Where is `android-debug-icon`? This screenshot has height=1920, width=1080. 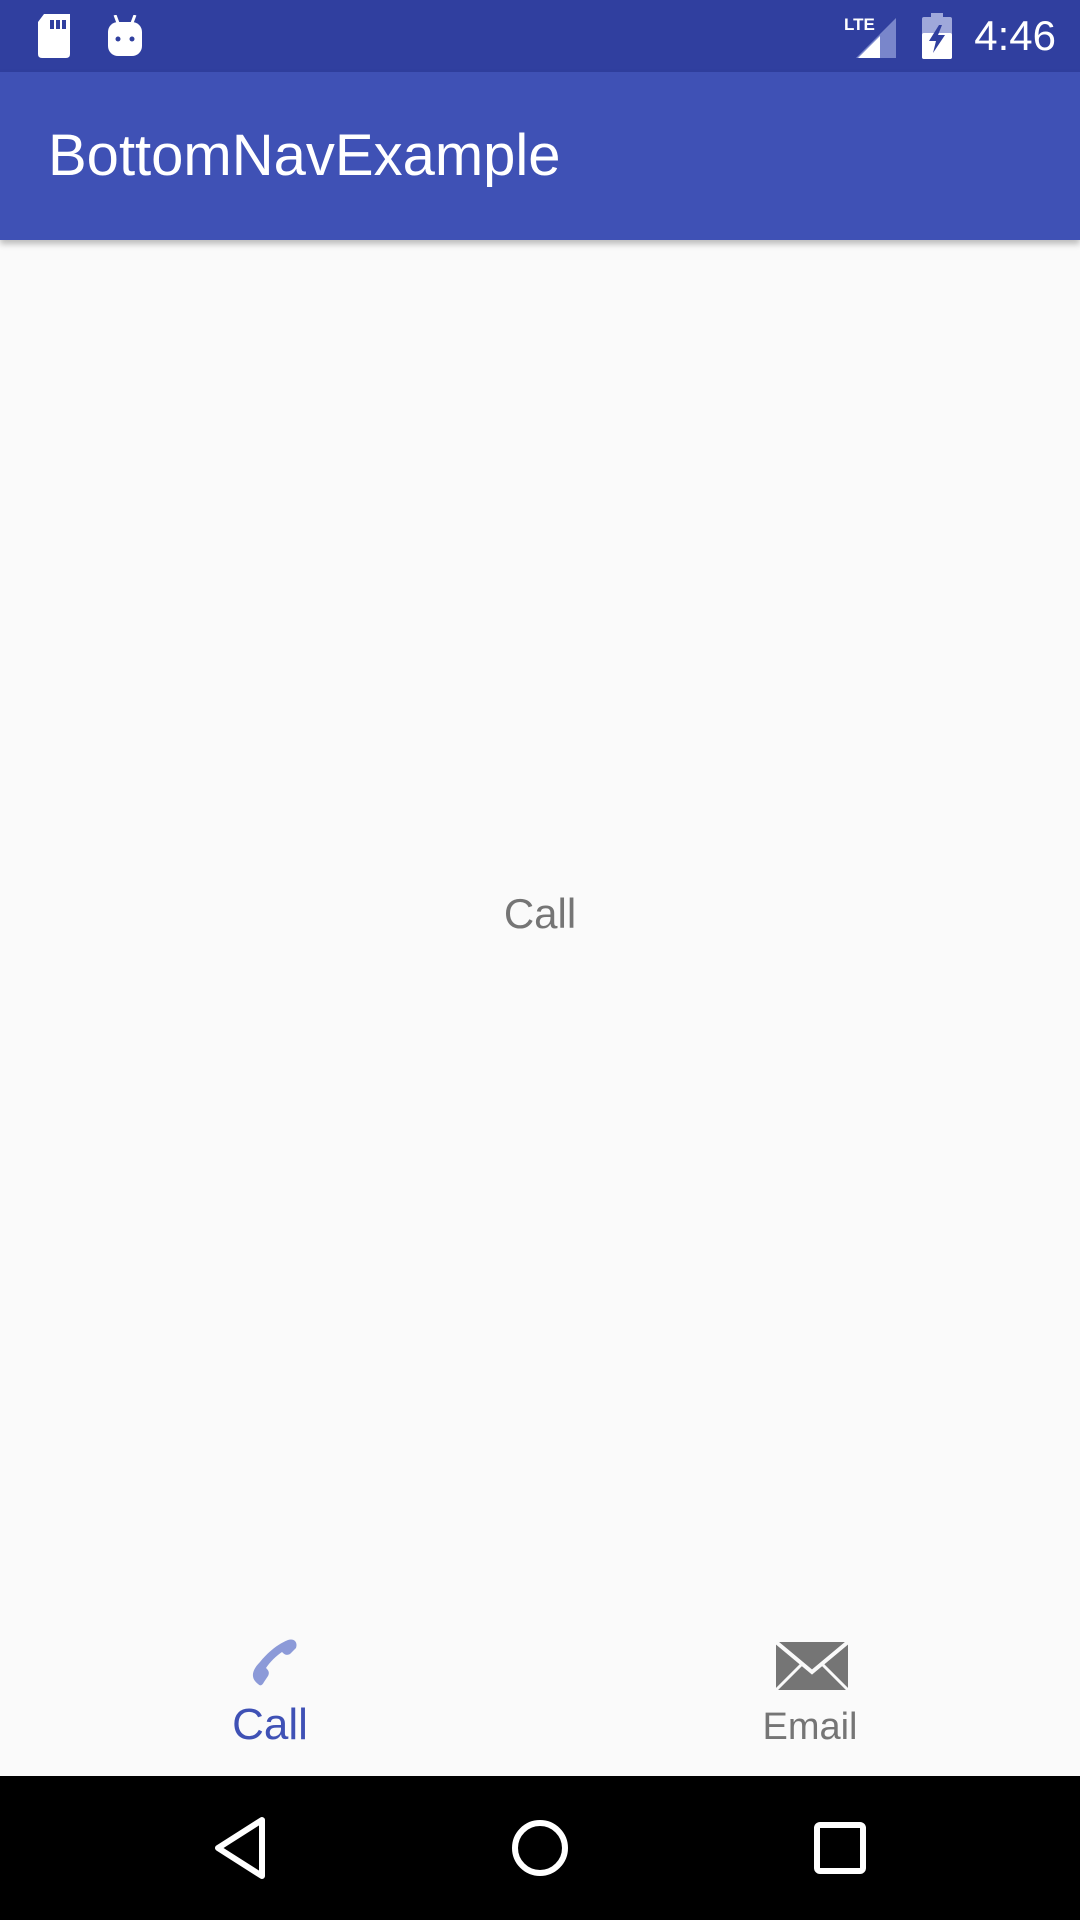
android-debug-icon is located at coordinates (125, 36).